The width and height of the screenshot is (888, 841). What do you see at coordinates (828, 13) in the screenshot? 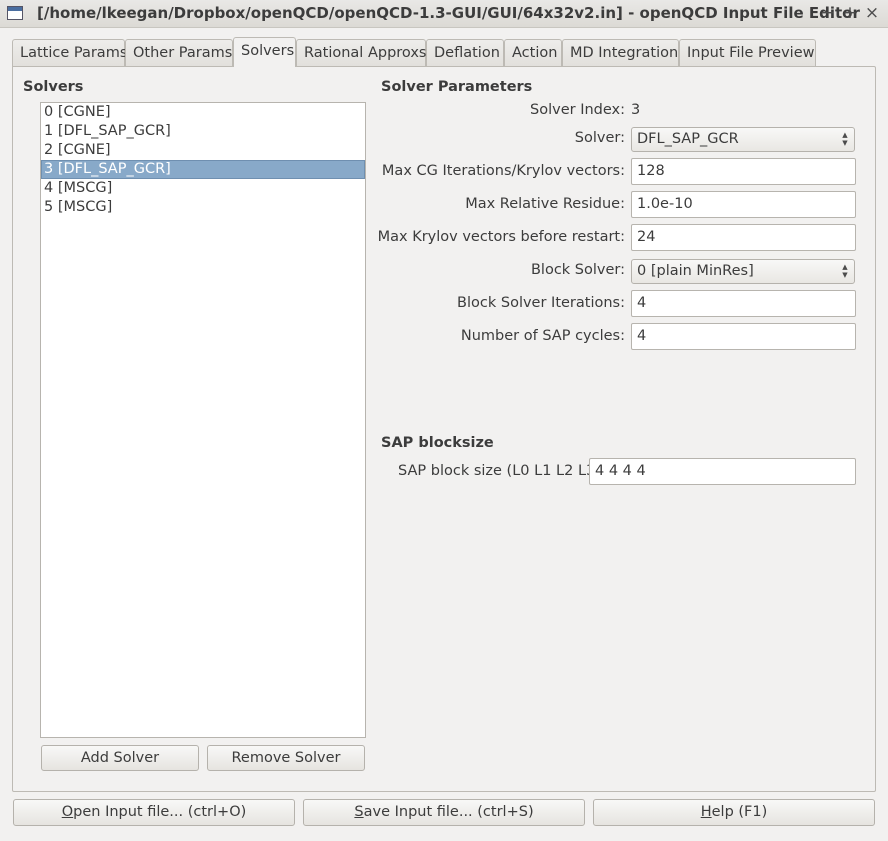
I see `minimize-button: −` at bounding box center [828, 13].